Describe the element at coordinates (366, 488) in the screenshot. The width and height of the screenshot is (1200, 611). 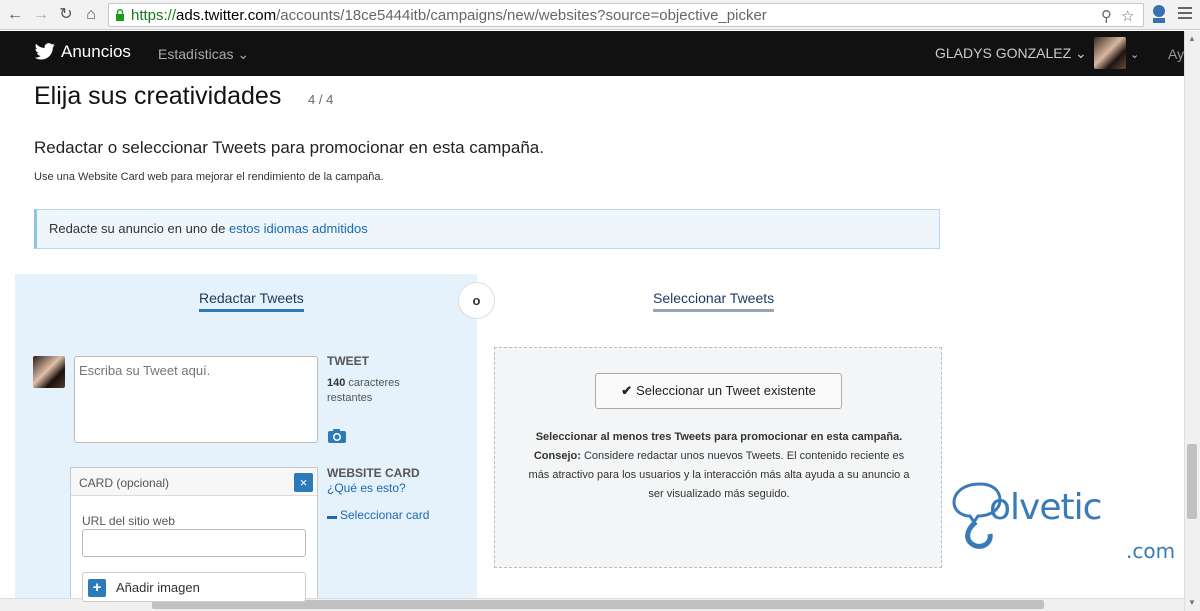
I see `what-is-this-link: ¿Qué es esto?` at that location.